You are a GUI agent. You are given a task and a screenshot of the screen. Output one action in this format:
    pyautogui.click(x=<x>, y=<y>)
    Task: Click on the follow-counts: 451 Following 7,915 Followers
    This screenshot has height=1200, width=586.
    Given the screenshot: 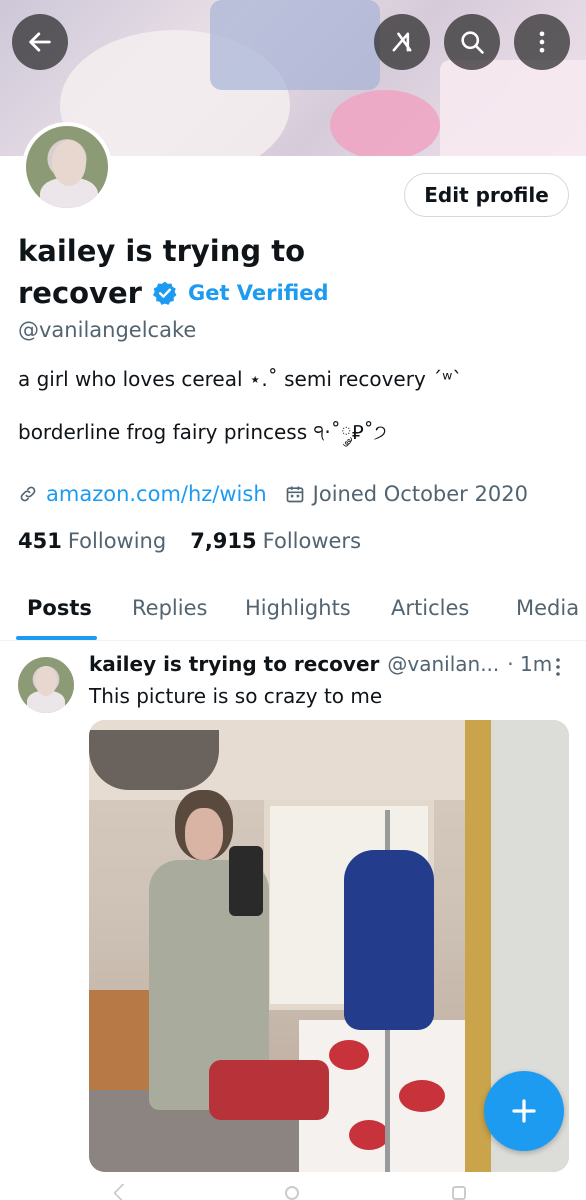 What is the action you would take?
    pyautogui.click(x=189, y=541)
    